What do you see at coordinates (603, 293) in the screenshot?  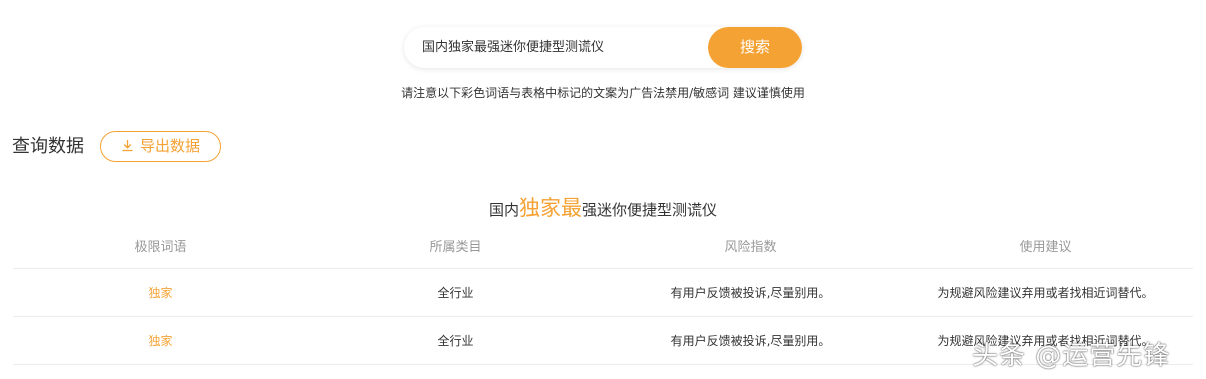 I see `table-row: 独家 全行业 有用户反馈被投诉,尽量别用。 为规避风险建议弃用或者找相近词替代。` at bounding box center [603, 293].